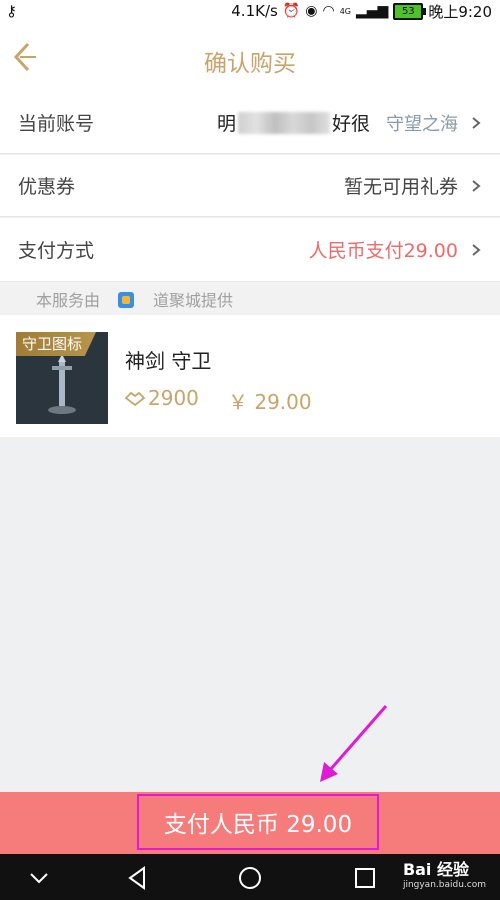  What do you see at coordinates (283, 122) in the screenshot?
I see `blurred-name-mask` at bounding box center [283, 122].